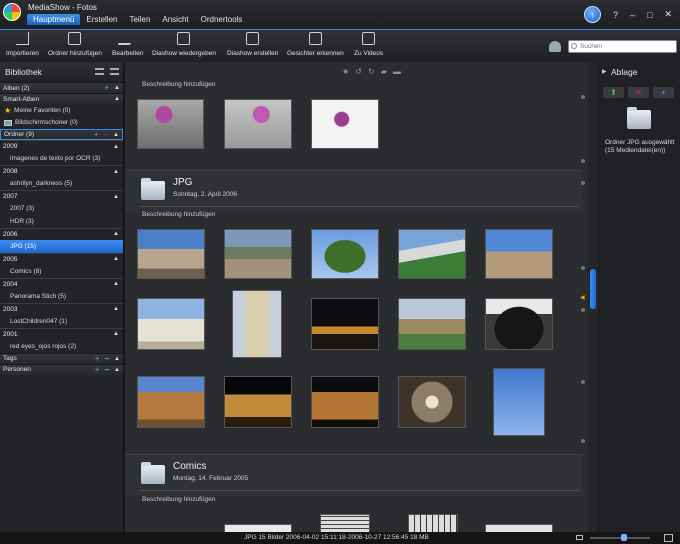 This screenshot has width=680, height=544. I want to click on create-slideshow-button: Diashow erstellen, so click(252, 44).